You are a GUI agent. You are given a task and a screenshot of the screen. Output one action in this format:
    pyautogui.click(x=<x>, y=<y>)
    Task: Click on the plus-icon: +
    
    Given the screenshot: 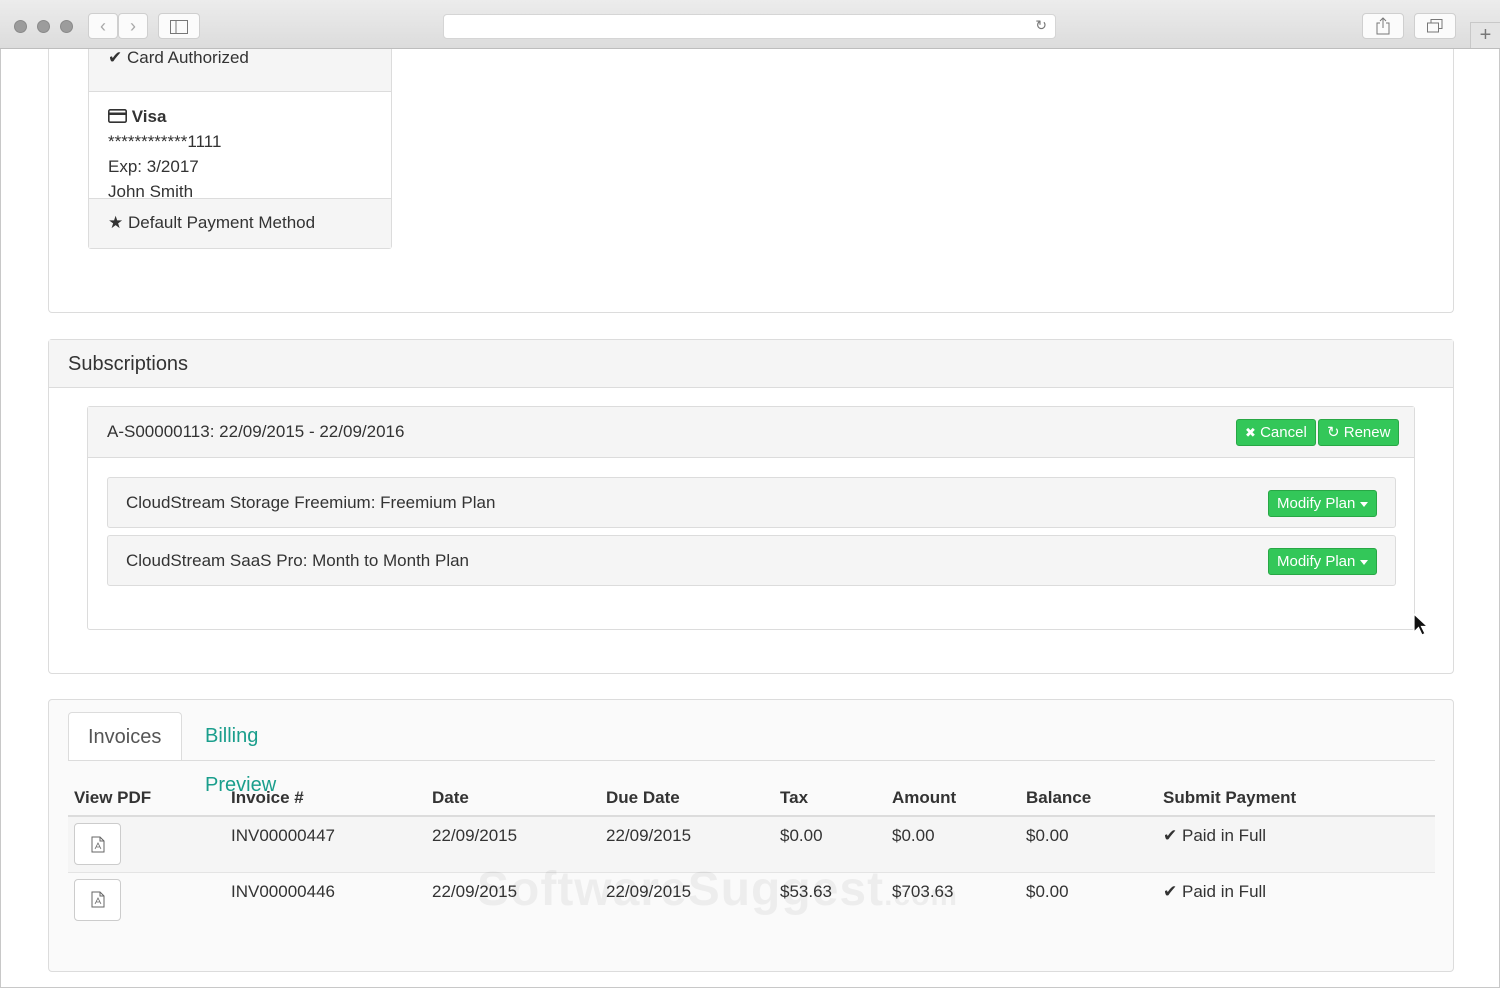 What is the action you would take?
    pyautogui.click(x=1485, y=35)
    